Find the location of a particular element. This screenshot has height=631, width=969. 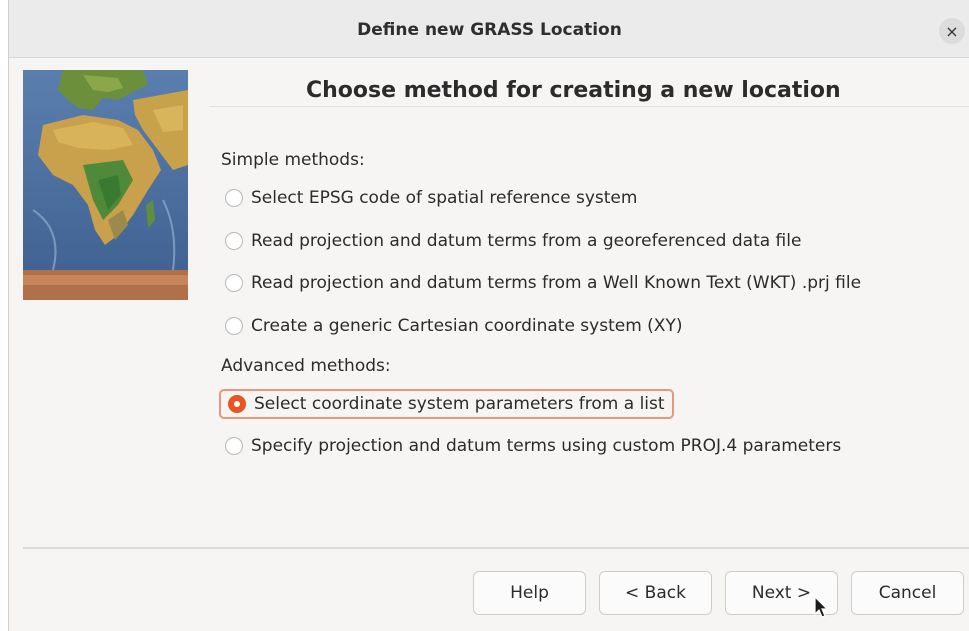

world-map-graphic is located at coordinates (105, 185).